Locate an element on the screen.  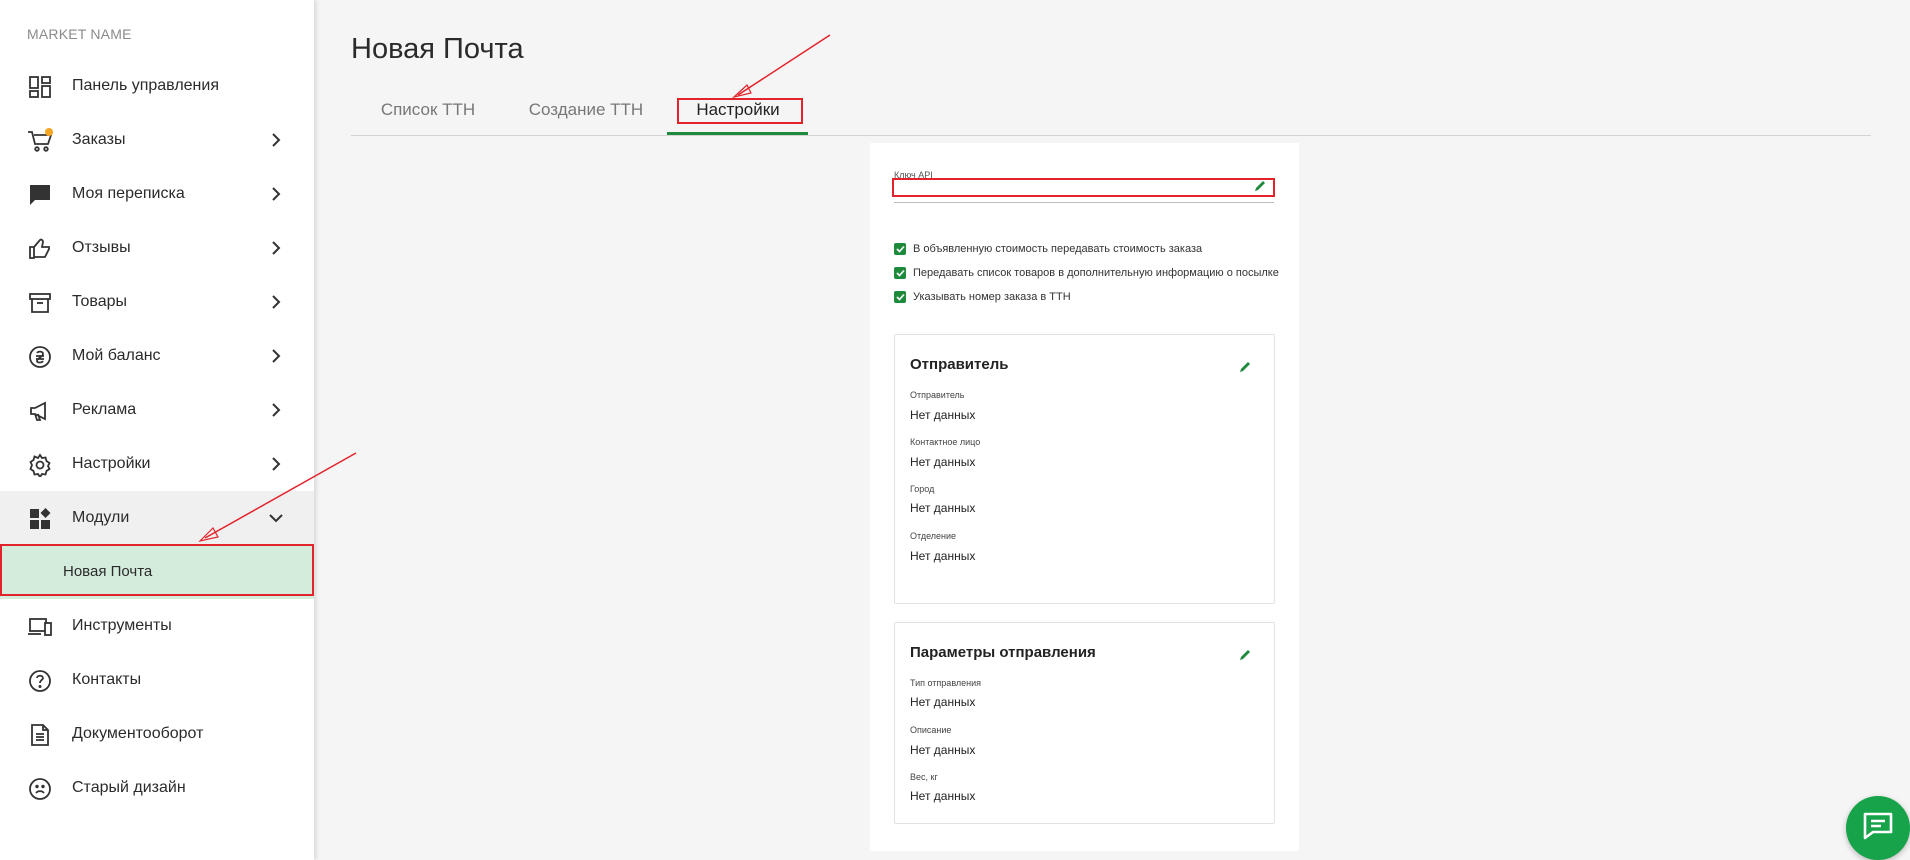
chat-support-button is located at coordinates (1878, 828).